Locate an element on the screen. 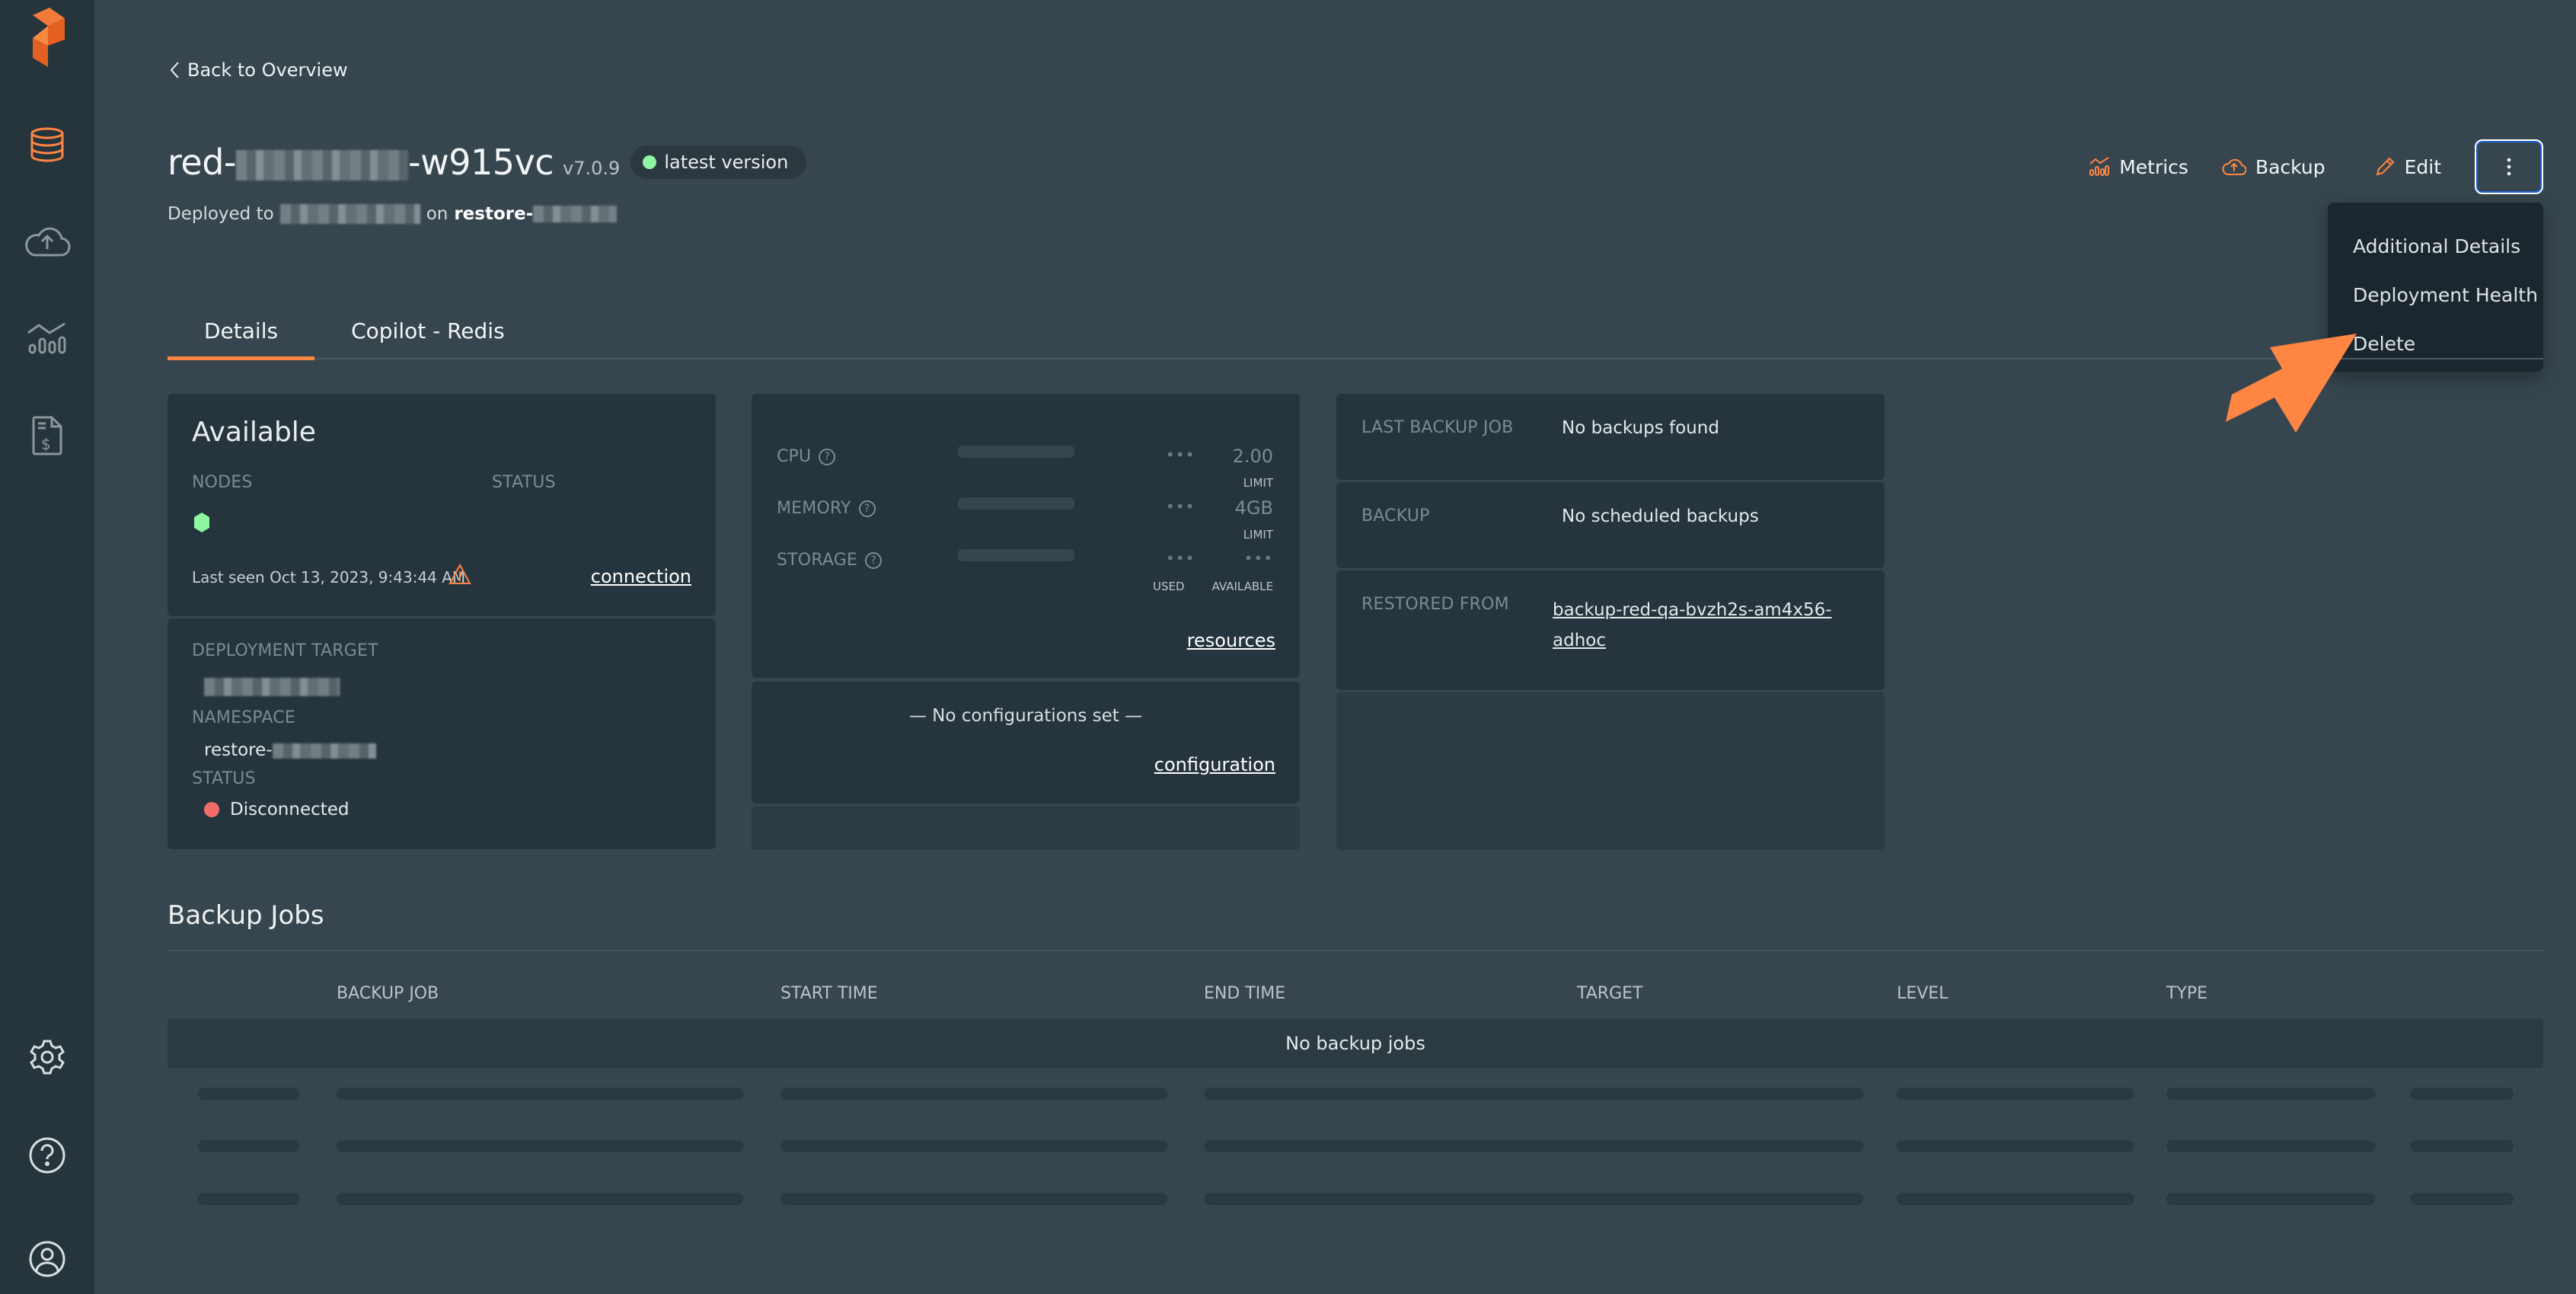  cpu-limit-value: 2.00 is located at coordinates (1252, 457).